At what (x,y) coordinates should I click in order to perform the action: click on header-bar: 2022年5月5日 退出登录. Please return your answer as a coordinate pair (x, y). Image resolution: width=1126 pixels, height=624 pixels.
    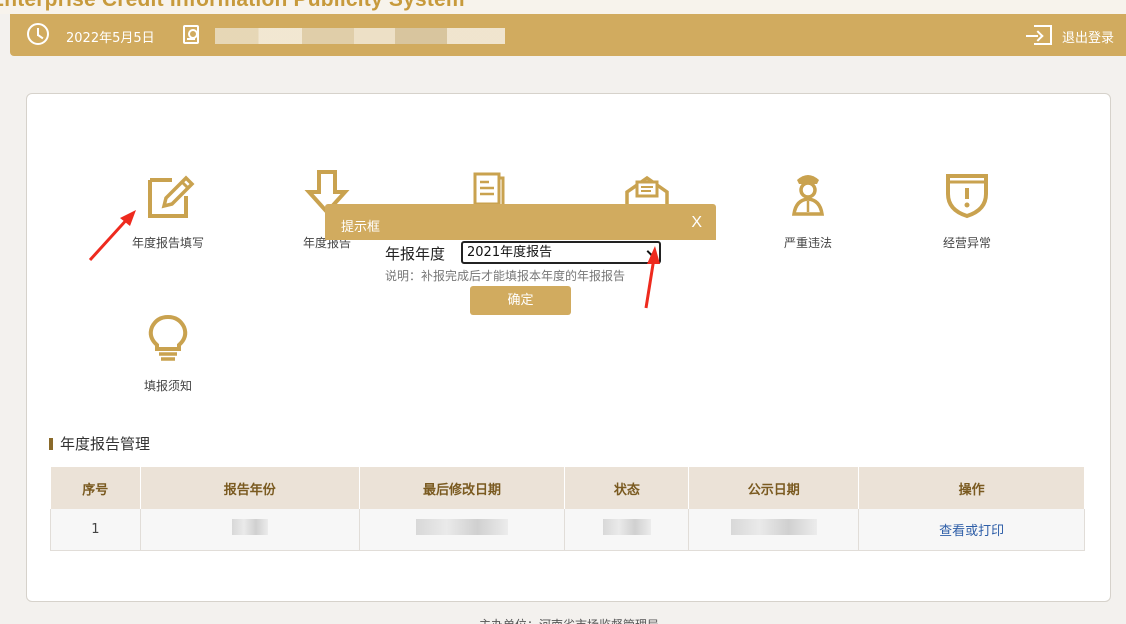
    Looking at the image, I should click on (568, 35).